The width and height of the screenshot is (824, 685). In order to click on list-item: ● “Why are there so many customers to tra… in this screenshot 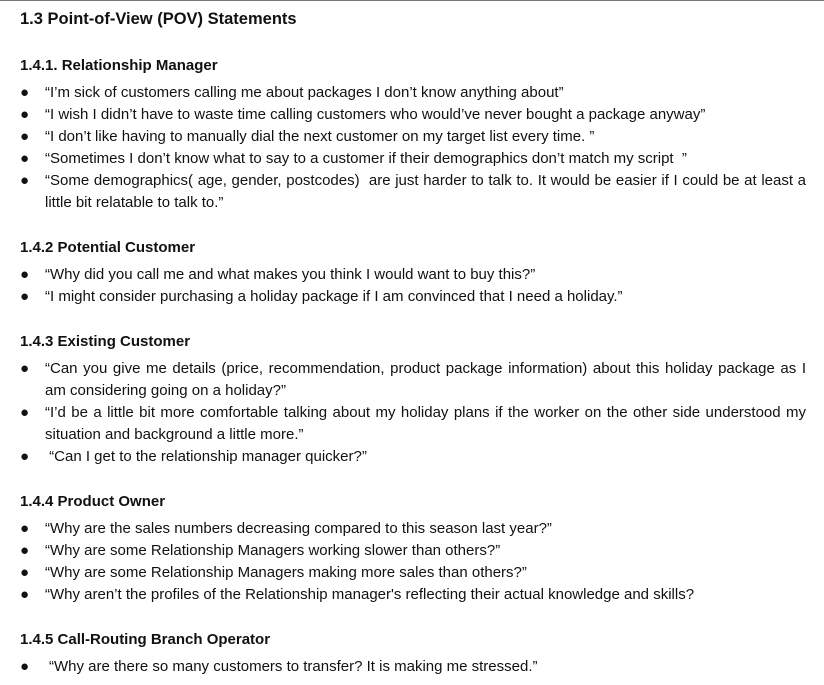, I will do `click(413, 667)`.